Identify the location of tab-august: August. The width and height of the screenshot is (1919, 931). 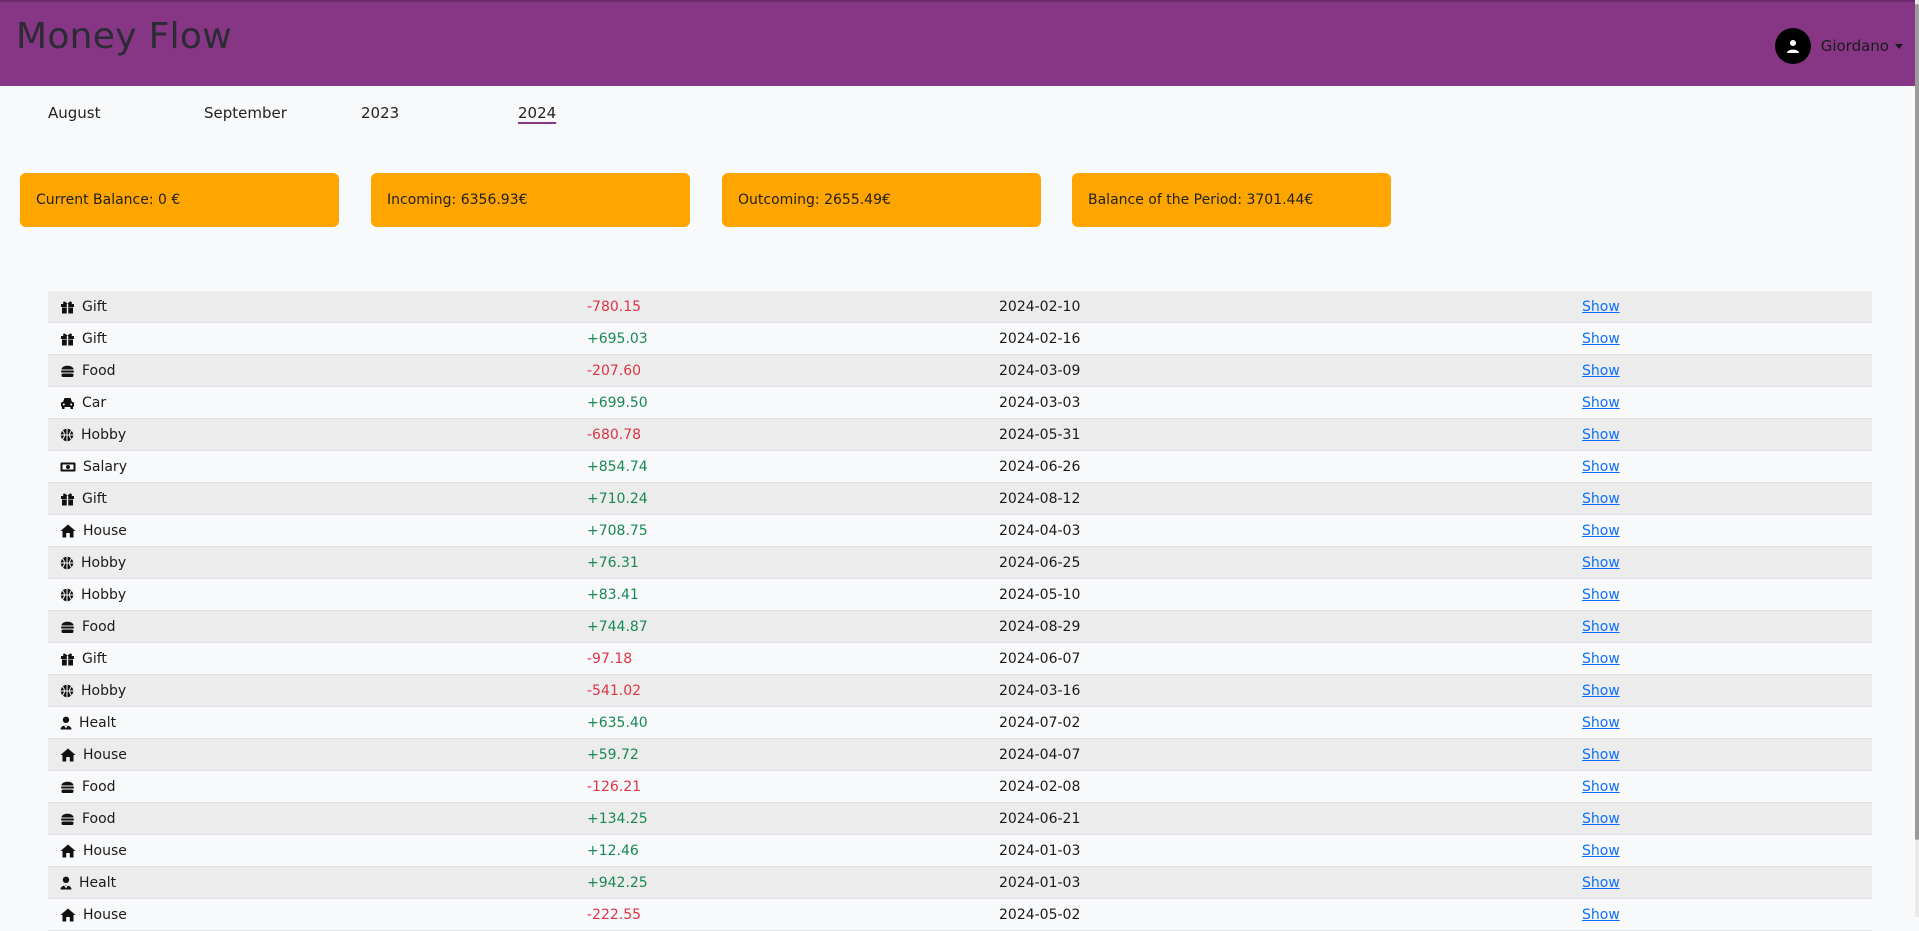
(74, 113).